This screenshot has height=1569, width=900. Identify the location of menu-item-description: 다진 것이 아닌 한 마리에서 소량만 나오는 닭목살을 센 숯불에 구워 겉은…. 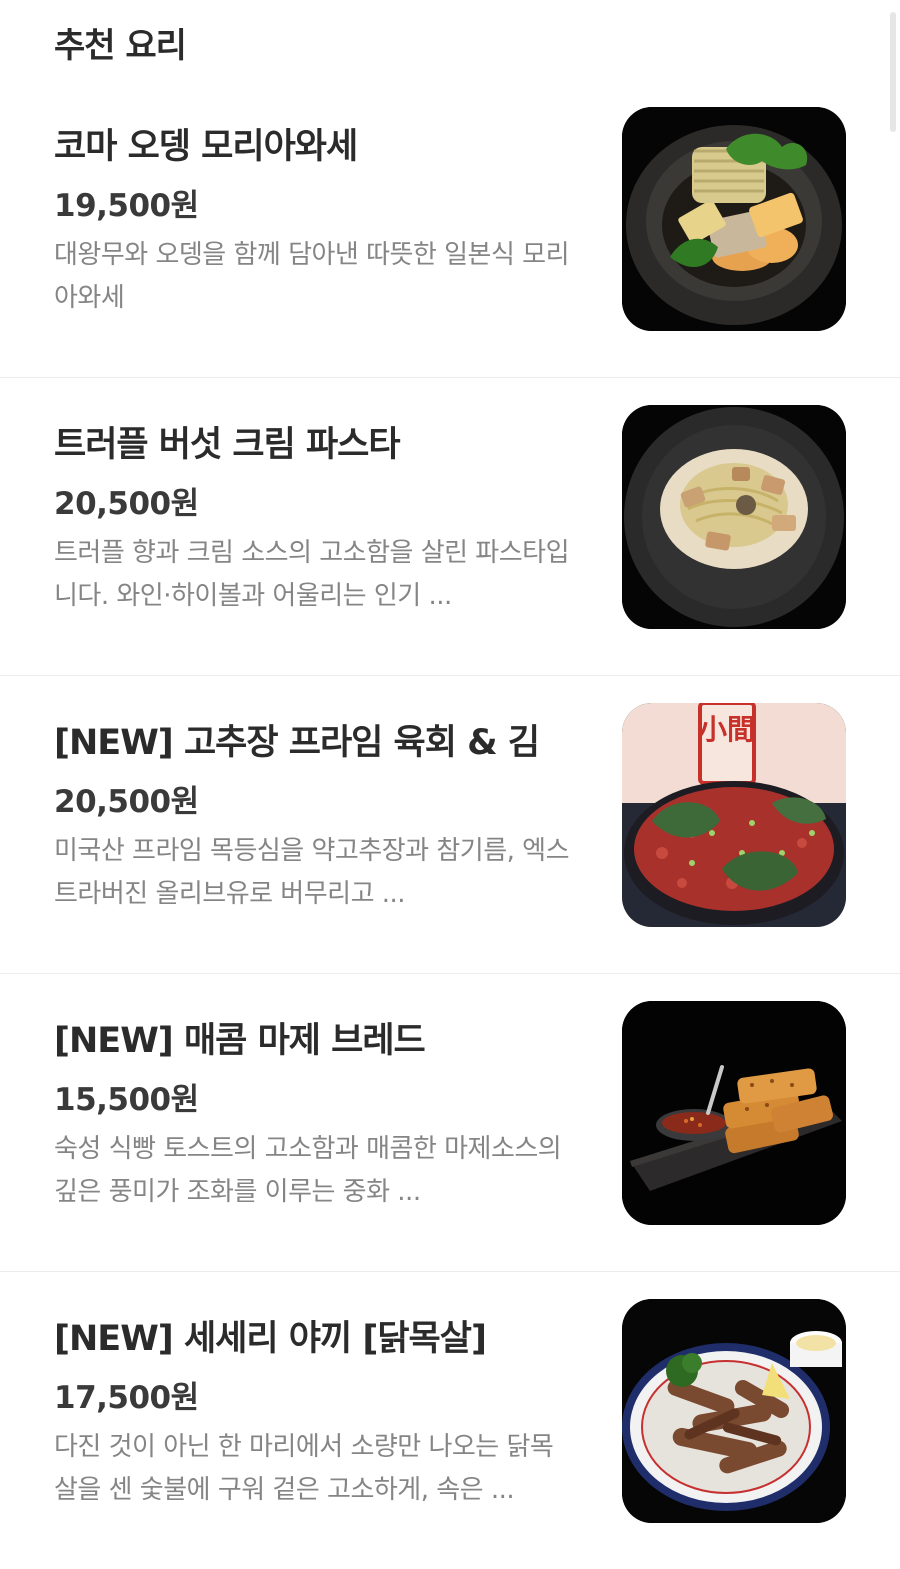
(304, 1468).